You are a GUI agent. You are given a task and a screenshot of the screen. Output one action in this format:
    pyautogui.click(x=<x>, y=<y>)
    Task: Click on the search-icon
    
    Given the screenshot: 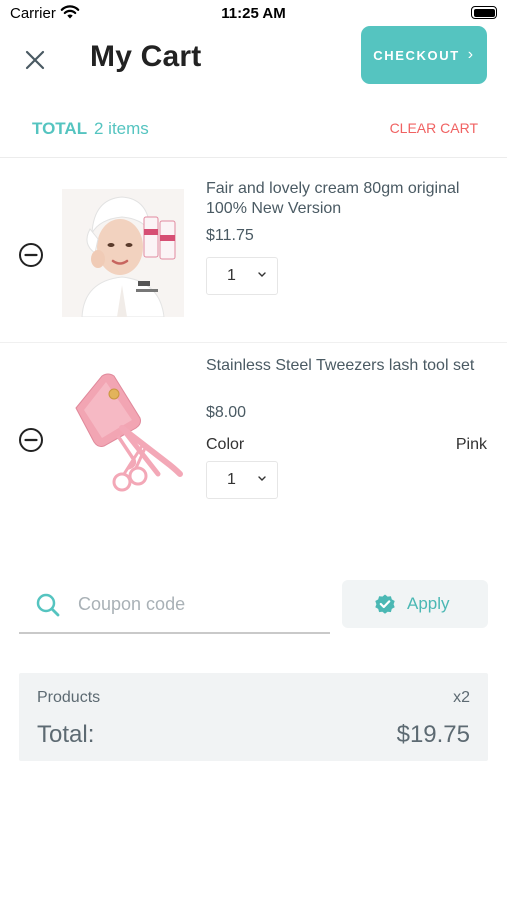 What is the action you would take?
    pyautogui.click(x=48, y=605)
    